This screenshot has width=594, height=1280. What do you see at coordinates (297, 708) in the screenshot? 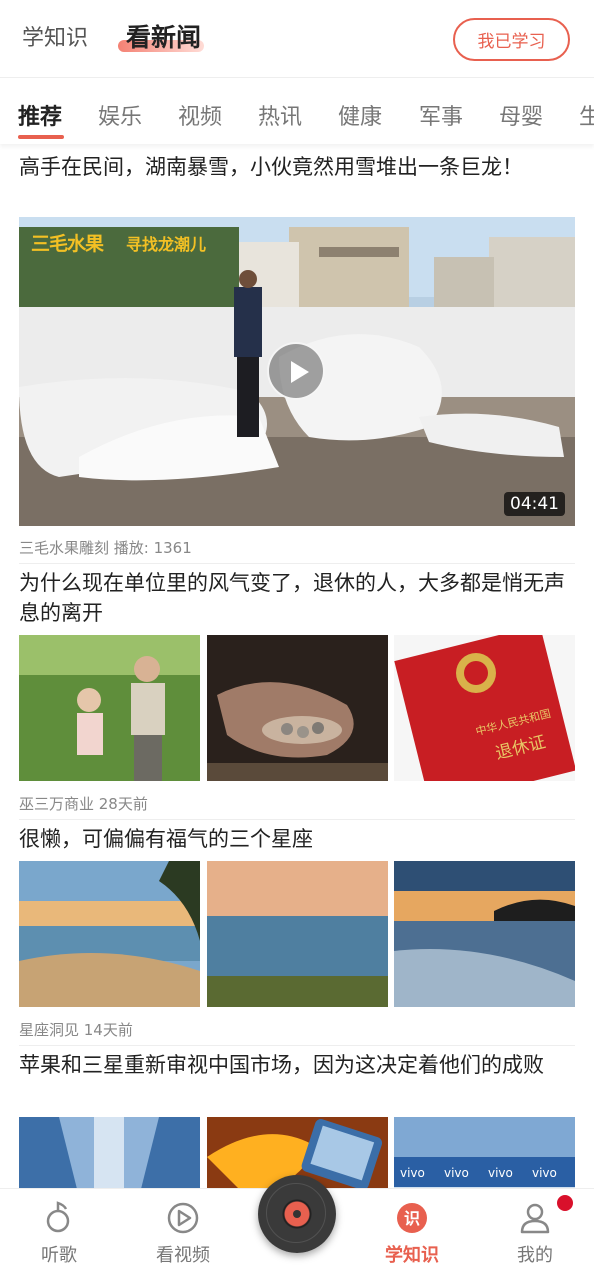
I see `article-image-coins-hand` at bounding box center [297, 708].